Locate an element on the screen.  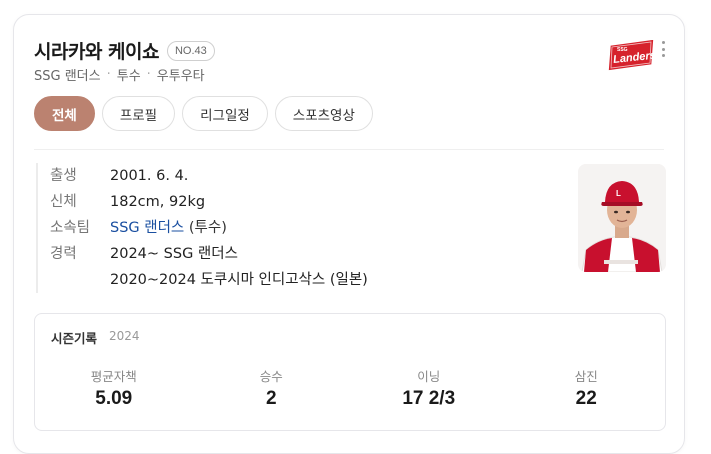
player-subtitle: SSG 랜더스 · 투수 · 우투우타 is located at coordinates (119, 74).